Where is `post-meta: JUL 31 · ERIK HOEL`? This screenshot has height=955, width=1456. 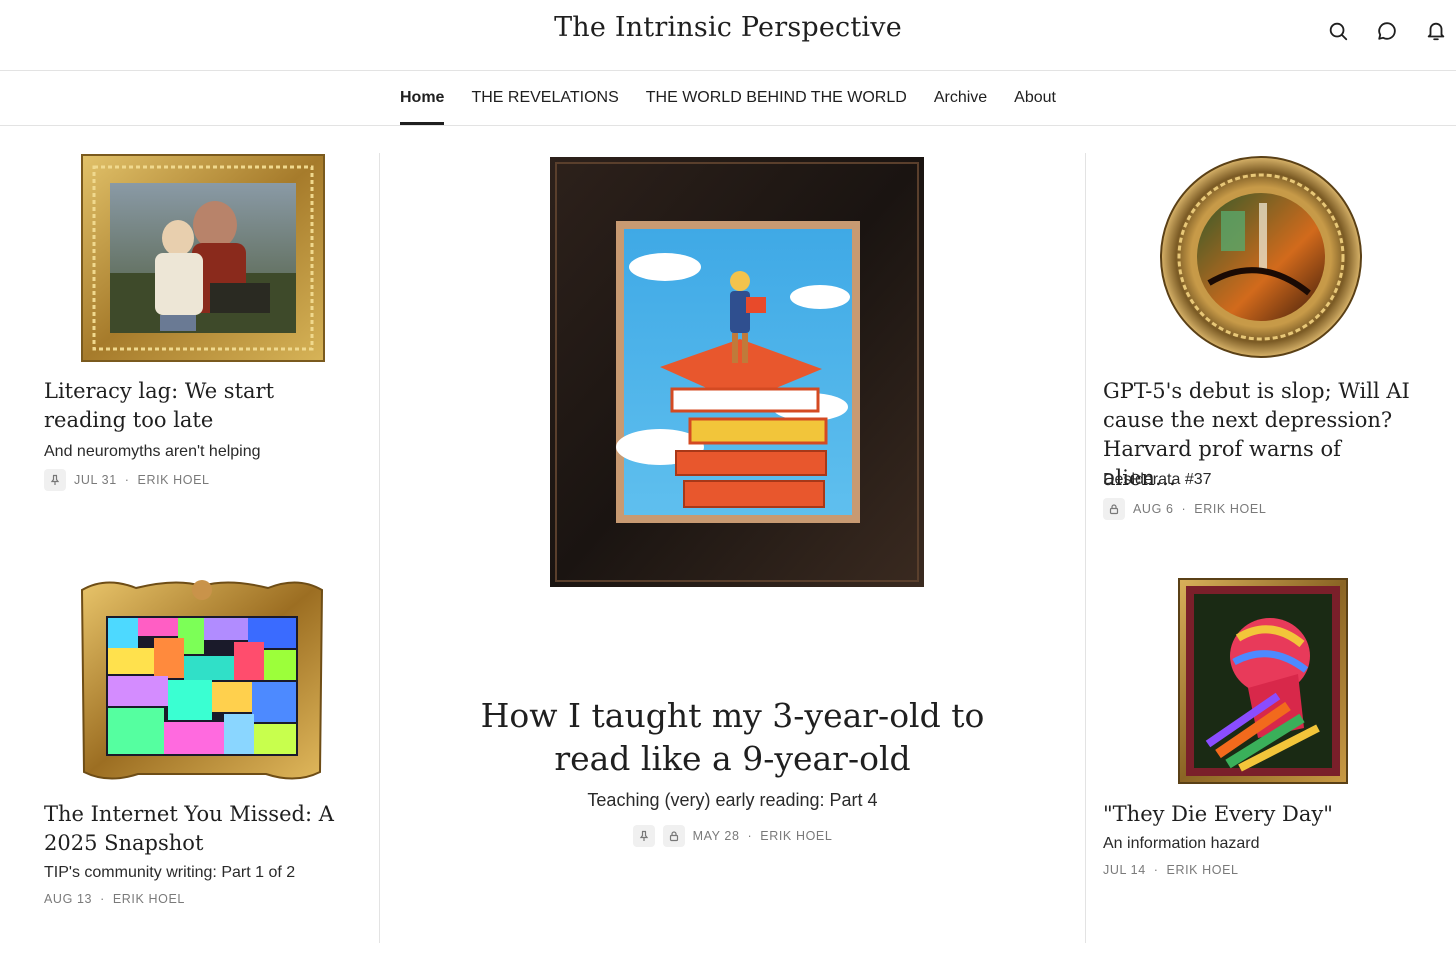 post-meta: JUL 31 · ERIK HOEL is located at coordinates (127, 480).